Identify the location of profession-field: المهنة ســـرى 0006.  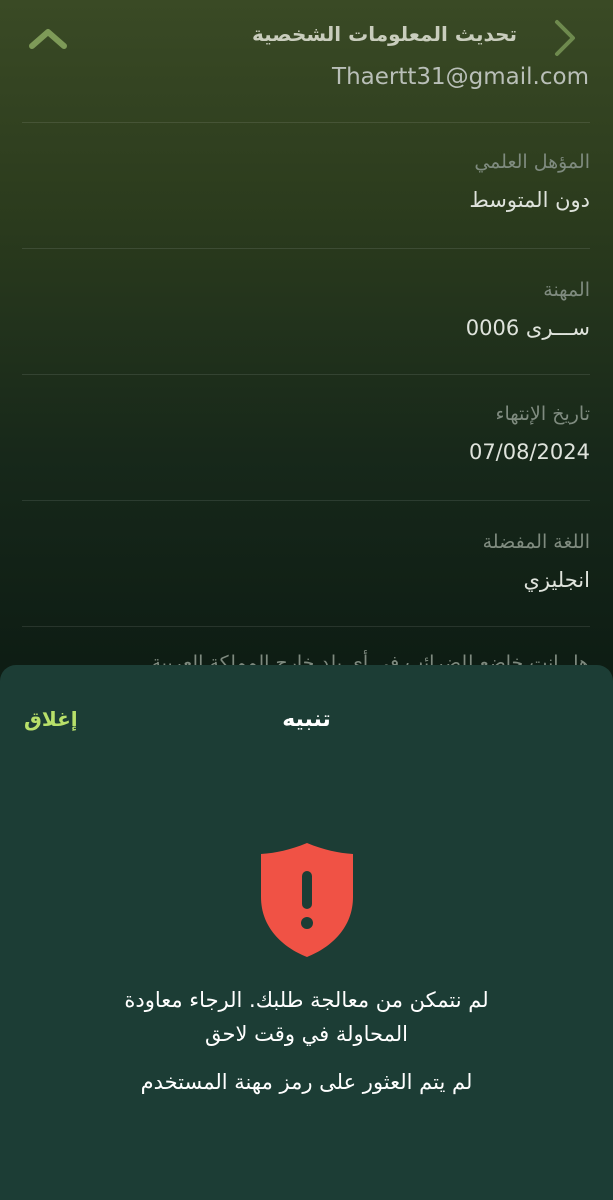
(306, 310).